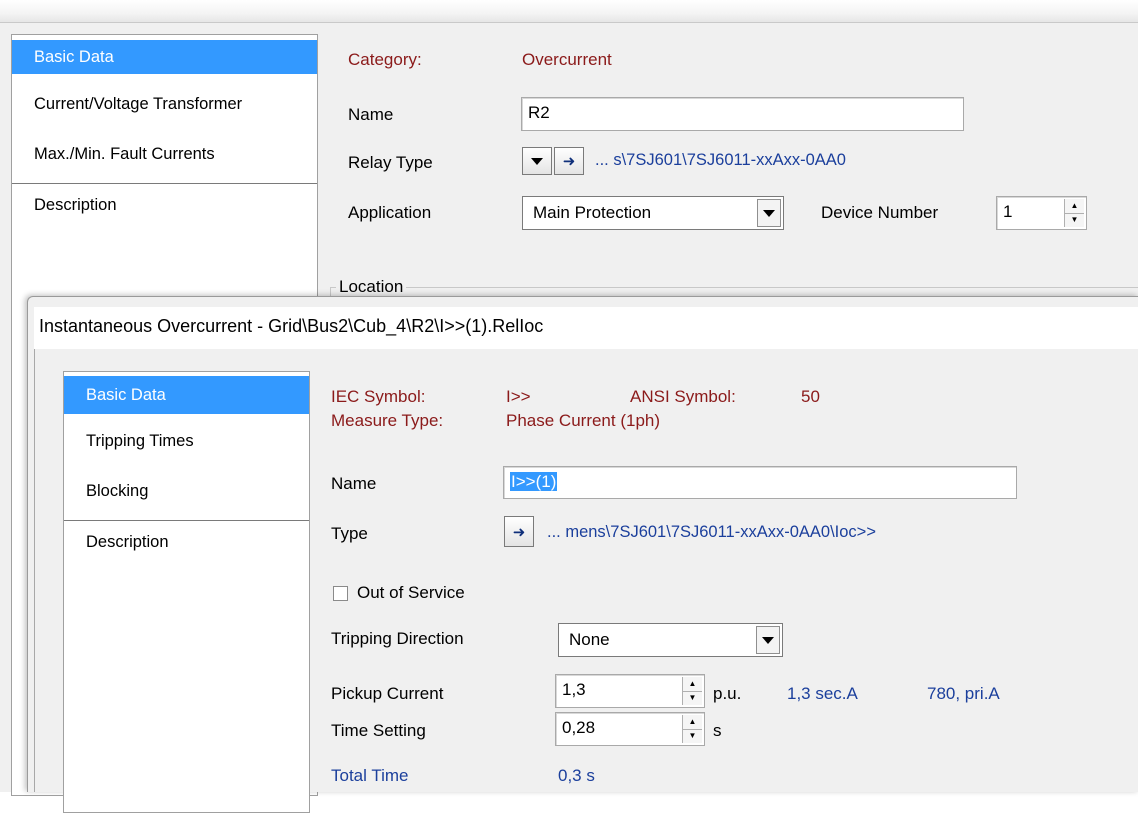 The width and height of the screenshot is (1138, 813). What do you see at coordinates (1041, 213) in the screenshot?
I see `device-number-stepper: 1 ▲ ▼` at bounding box center [1041, 213].